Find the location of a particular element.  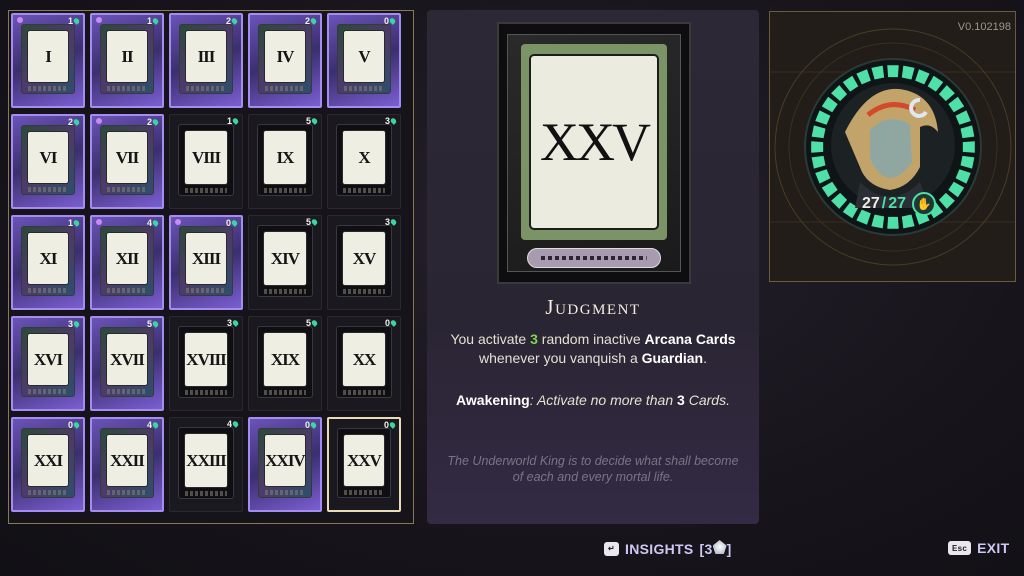

arcana-card-slot: 0 XXV is located at coordinates (364, 464).